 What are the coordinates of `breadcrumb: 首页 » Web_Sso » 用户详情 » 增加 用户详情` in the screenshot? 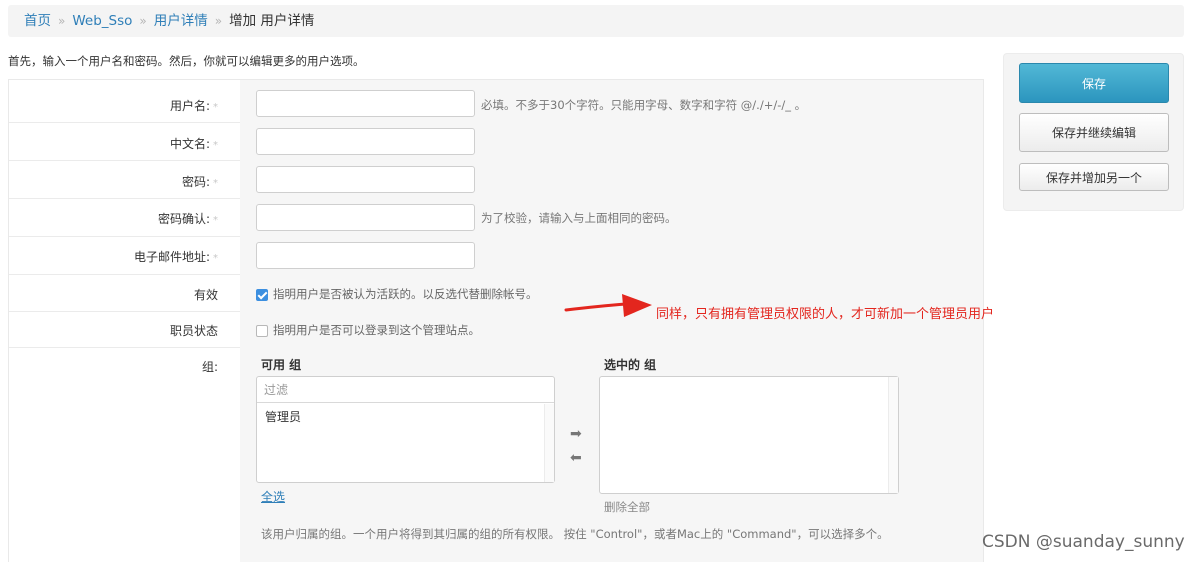 It's located at (596, 21).